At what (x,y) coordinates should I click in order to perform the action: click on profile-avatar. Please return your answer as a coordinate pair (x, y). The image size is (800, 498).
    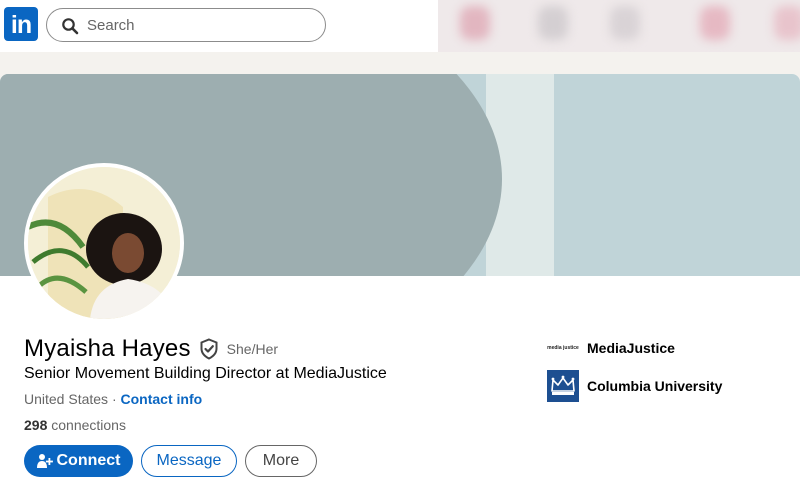
    Looking at the image, I should click on (104, 243).